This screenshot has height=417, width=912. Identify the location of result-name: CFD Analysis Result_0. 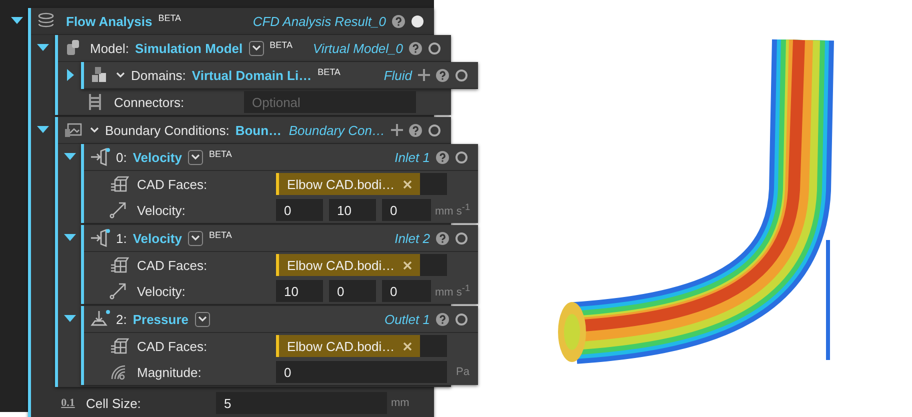
(319, 21).